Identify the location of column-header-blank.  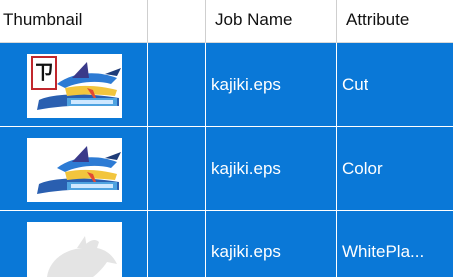
(177, 21).